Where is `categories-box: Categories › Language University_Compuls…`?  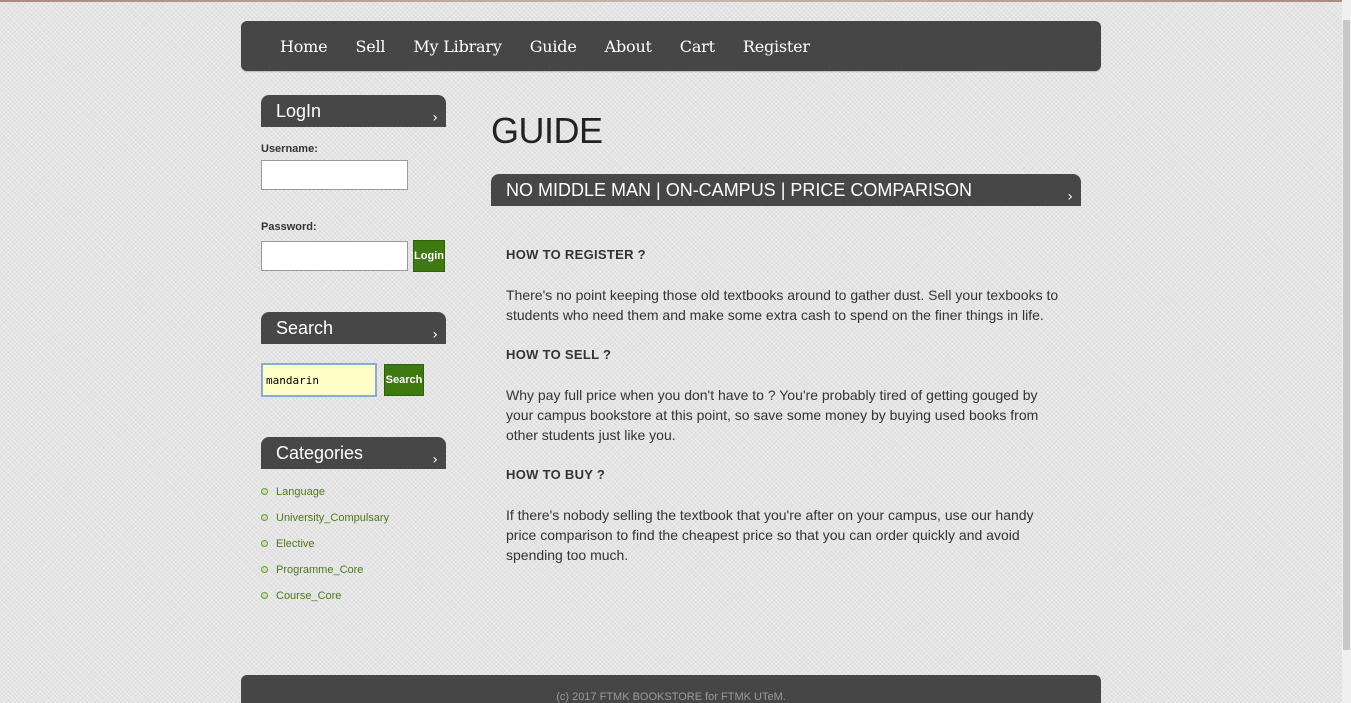 categories-box: Categories › Language University_Compuls… is located at coordinates (353, 523).